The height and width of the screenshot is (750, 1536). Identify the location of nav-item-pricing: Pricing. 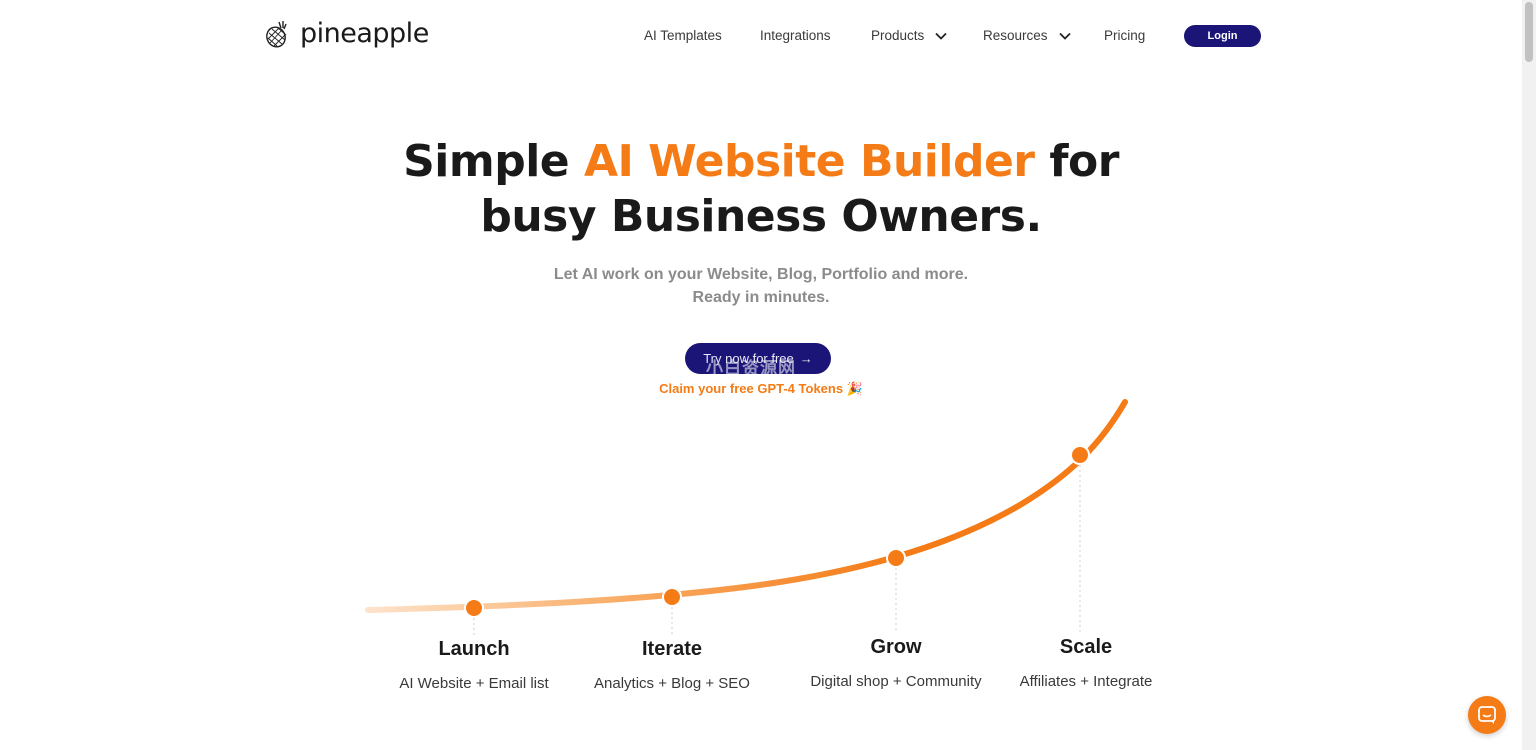
(1124, 35).